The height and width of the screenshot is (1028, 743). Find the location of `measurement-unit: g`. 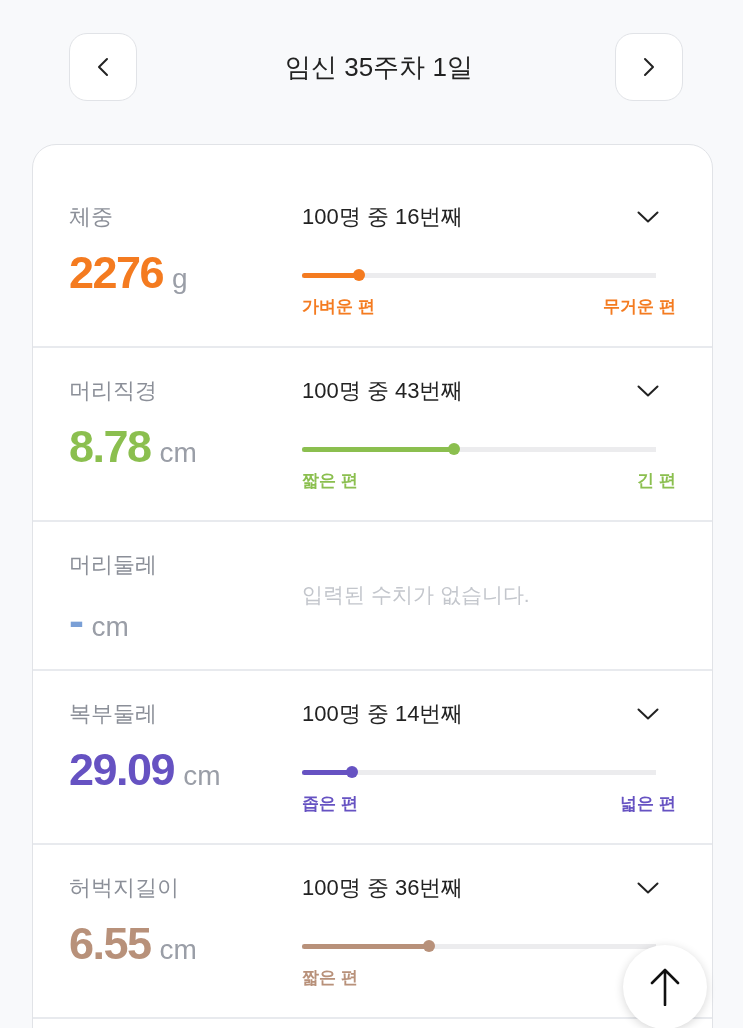

measurement-unit: g is located at coordinates (180, 279).